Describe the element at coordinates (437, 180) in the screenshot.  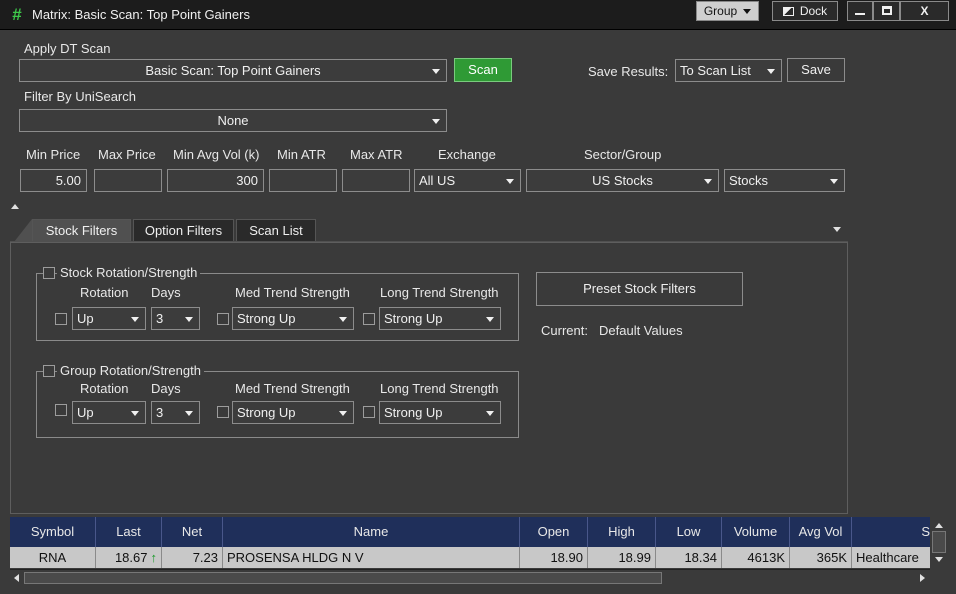
I see `exchange-value: All US` at that location.